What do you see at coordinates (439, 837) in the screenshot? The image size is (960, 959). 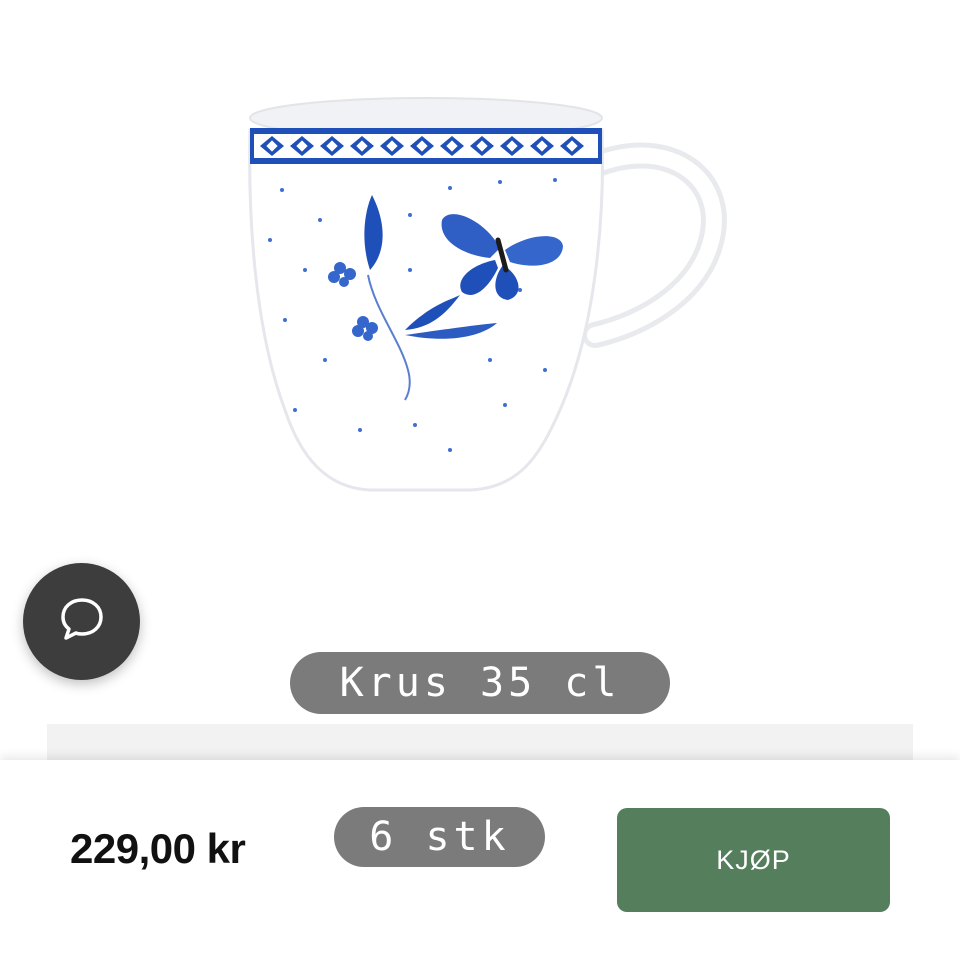 I see `quantity-label: 6 stk` at bounding box center [439, 837].